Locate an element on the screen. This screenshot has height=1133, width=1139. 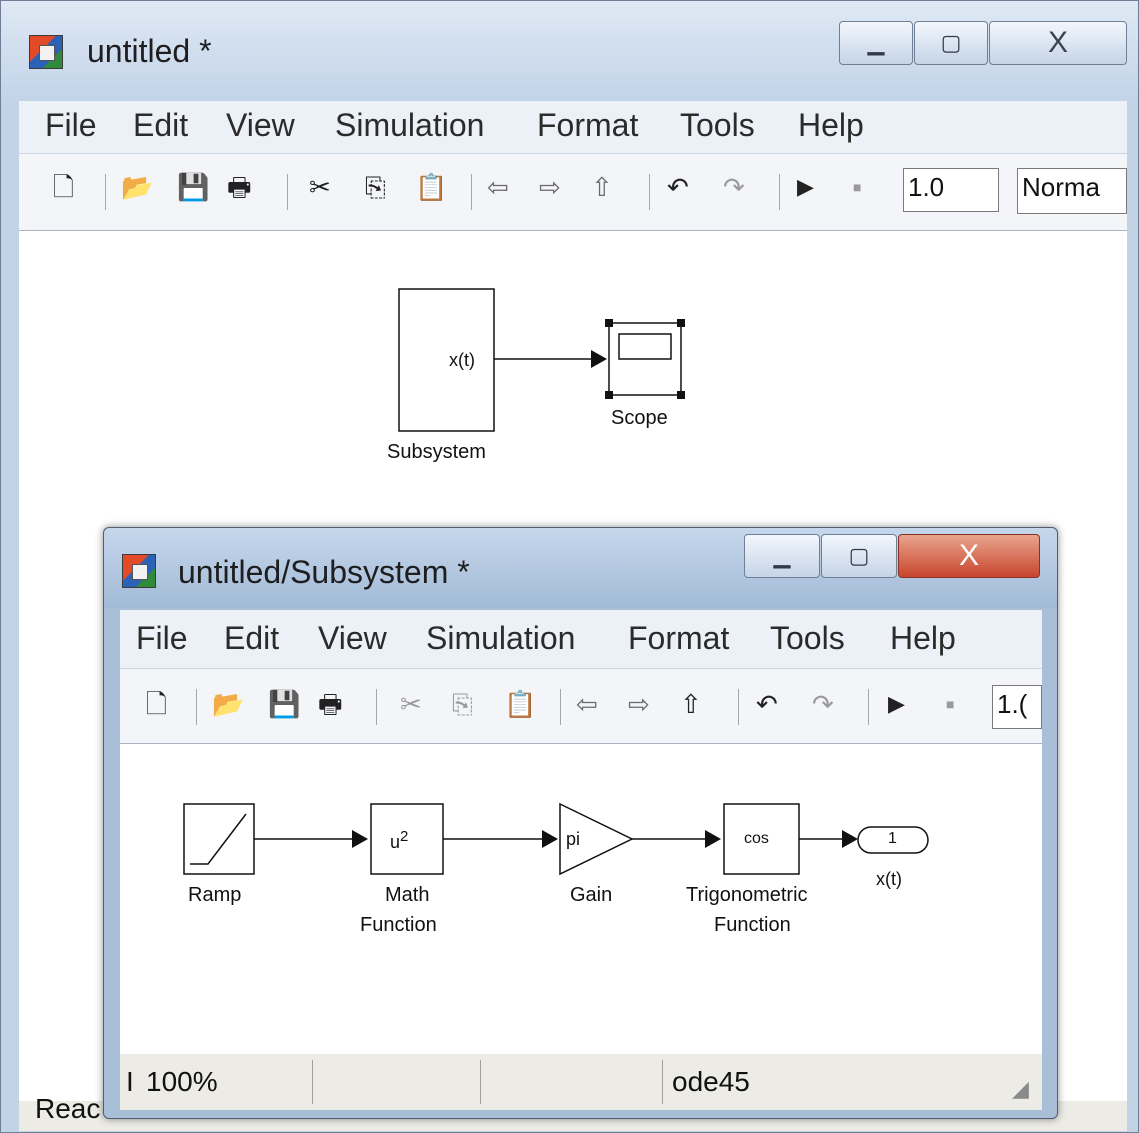
simulation-mode-select: Norma is located at coordinates (1072, 191).